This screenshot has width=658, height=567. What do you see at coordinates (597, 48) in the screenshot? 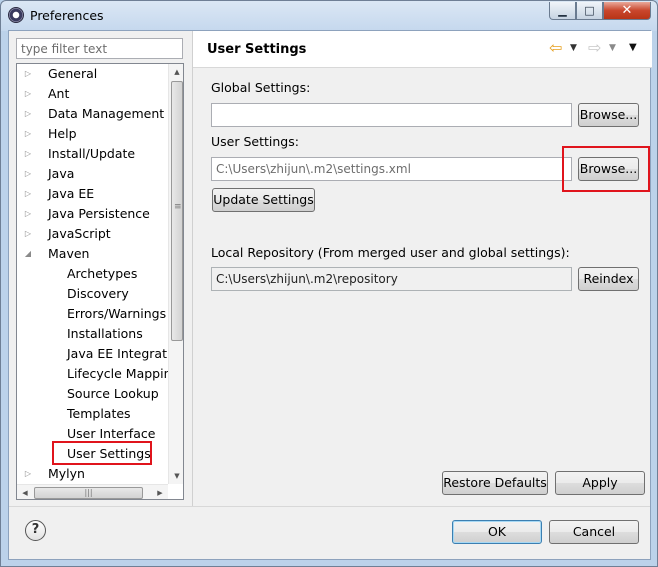
I see `forward-arrow-icon: ⇨` at bounding box center [597, 48].